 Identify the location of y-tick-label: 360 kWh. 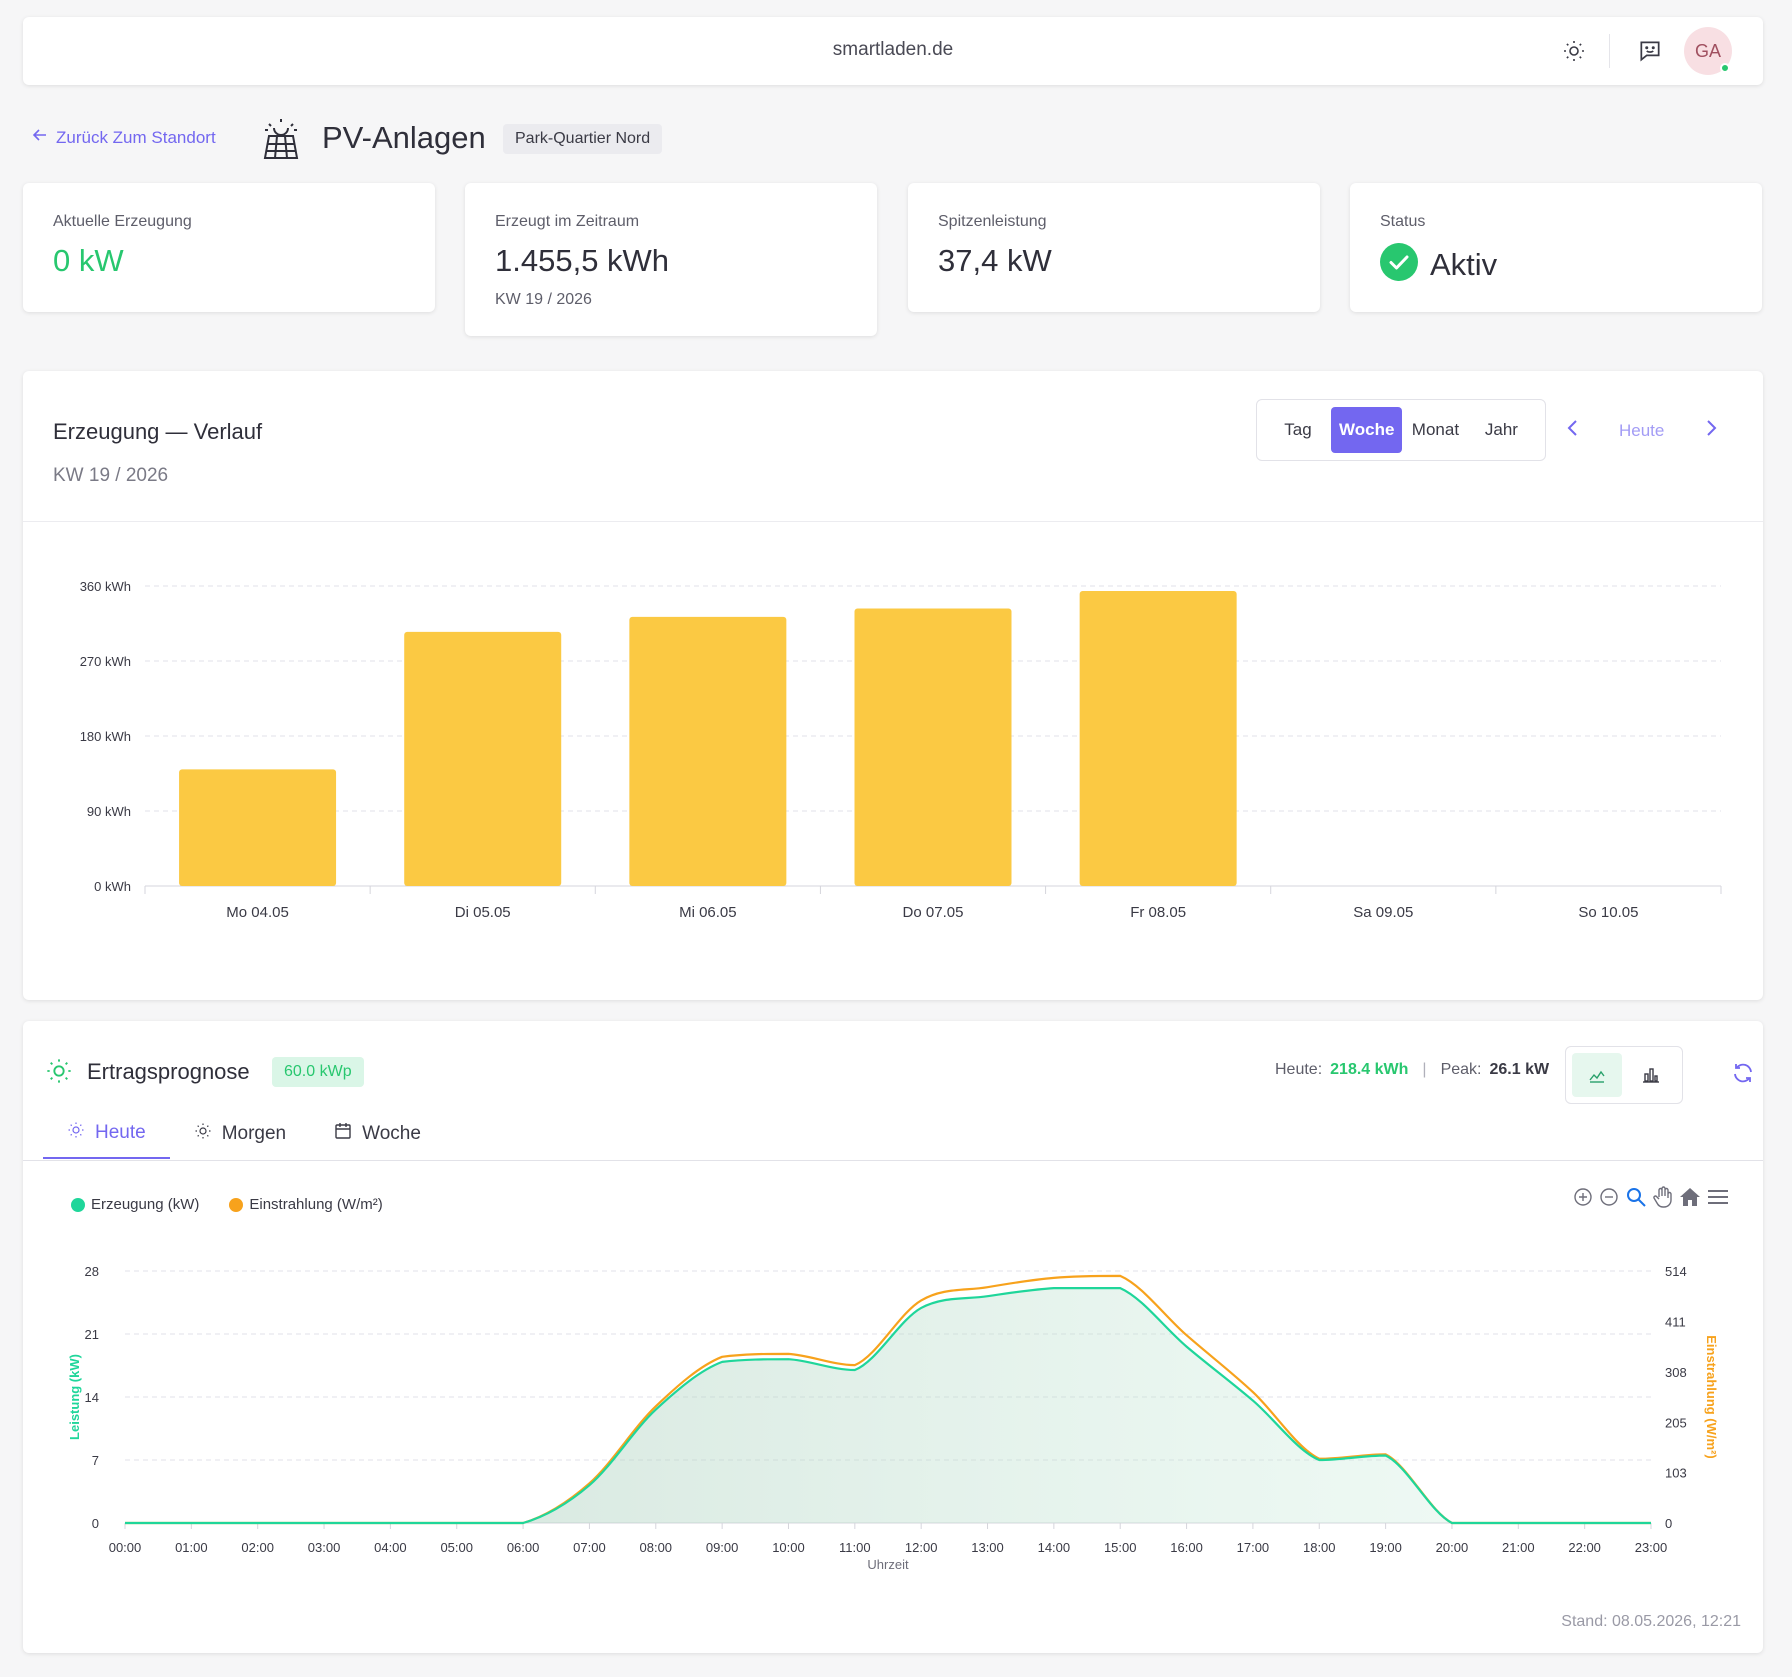
(105, 586).